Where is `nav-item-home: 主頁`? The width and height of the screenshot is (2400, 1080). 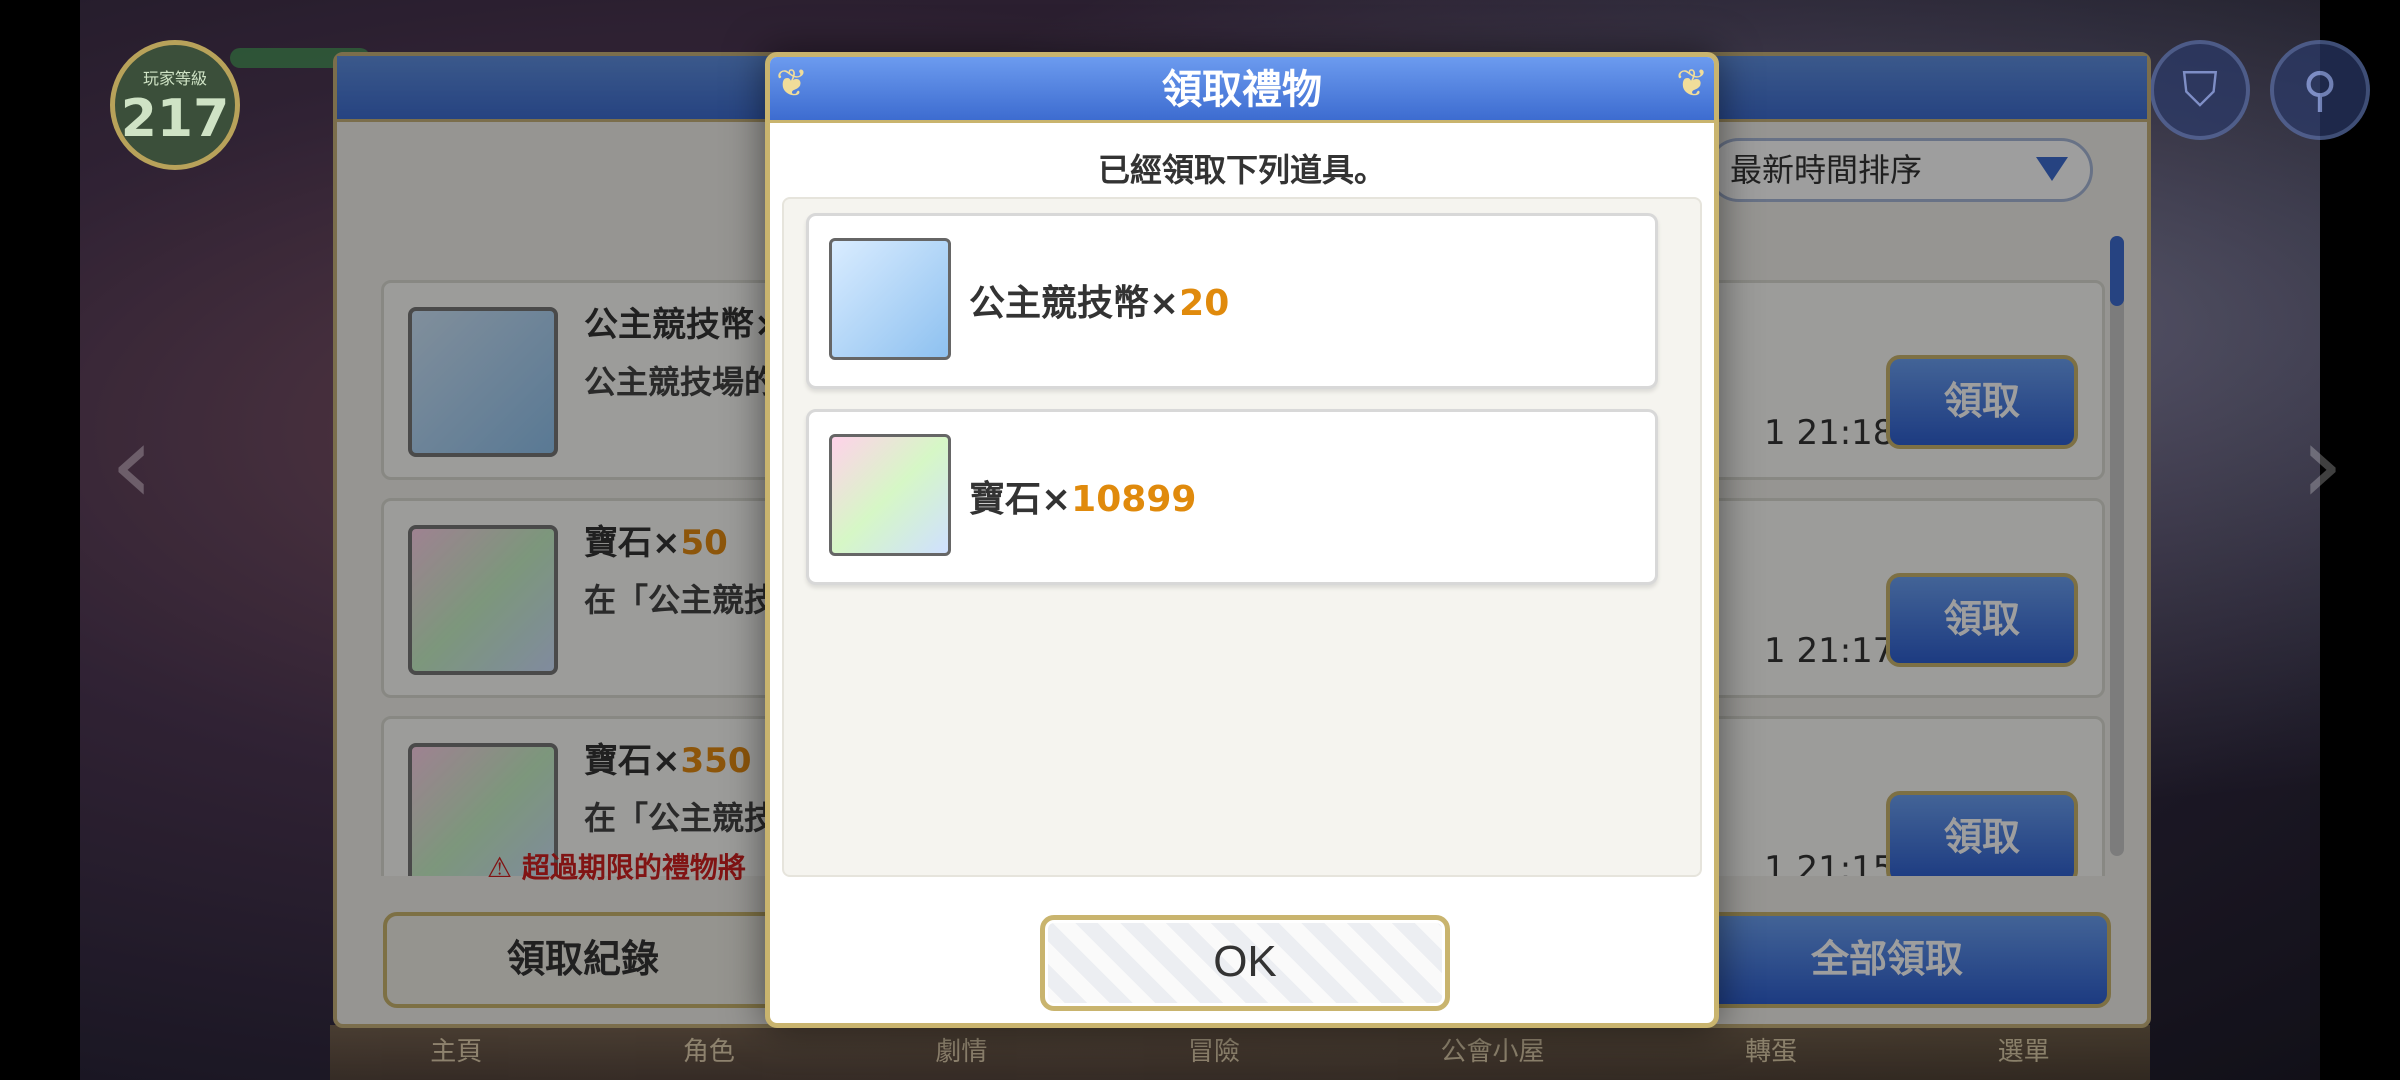 nav-item-home: 主頁 is located at coordinates (456, 1052).